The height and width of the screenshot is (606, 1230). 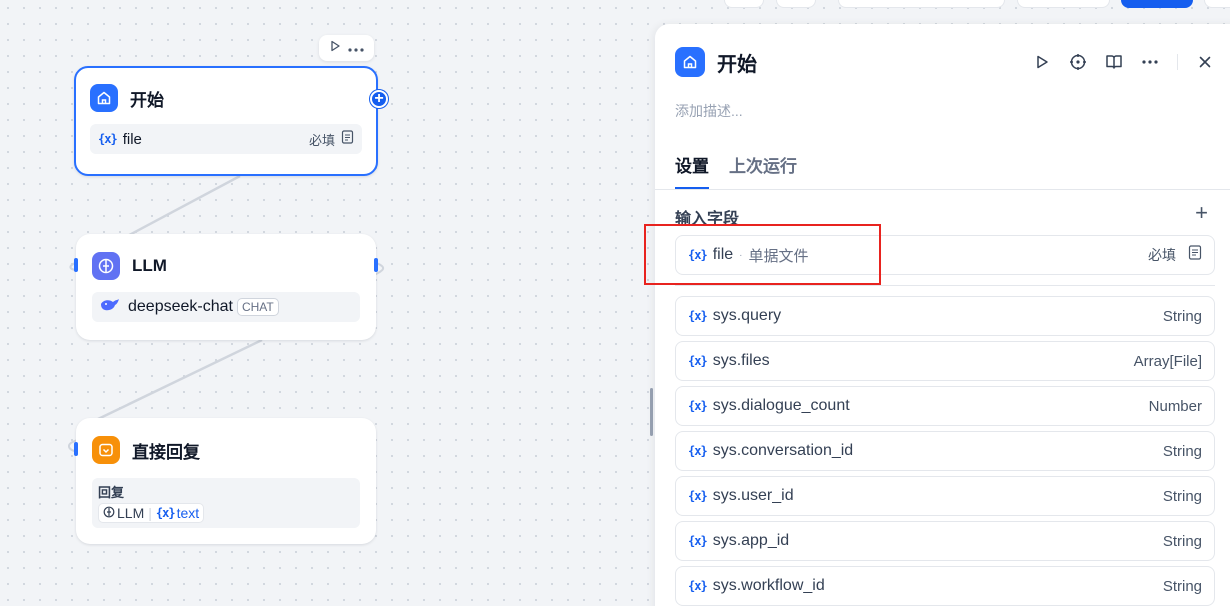 I want to click on panel-actions, so click(x=1123, y=62).